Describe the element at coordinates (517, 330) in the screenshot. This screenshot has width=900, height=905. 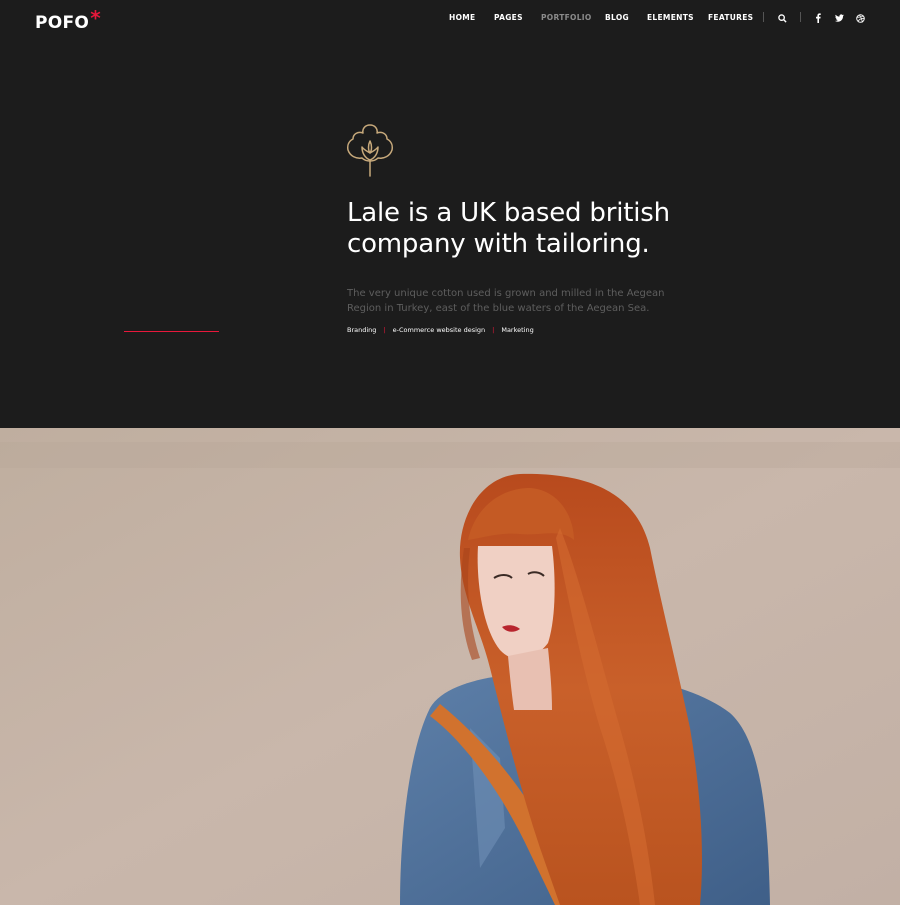
I see `tag-marketing: Marketing` at that location.